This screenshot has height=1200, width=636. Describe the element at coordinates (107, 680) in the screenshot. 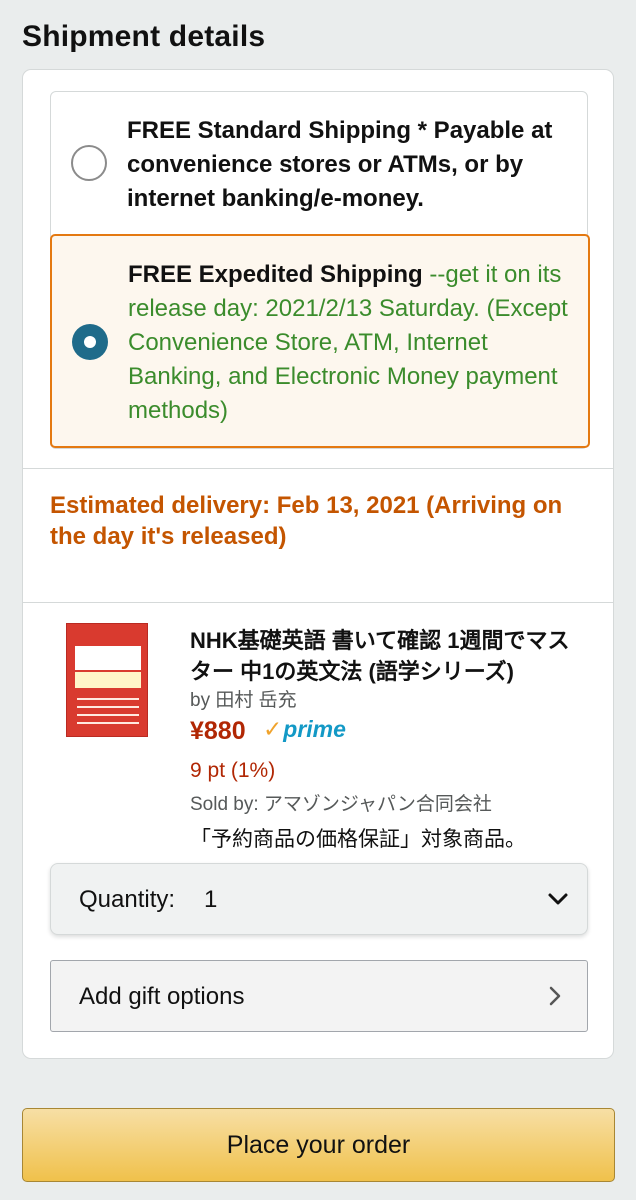

I see `product-image` at that location.